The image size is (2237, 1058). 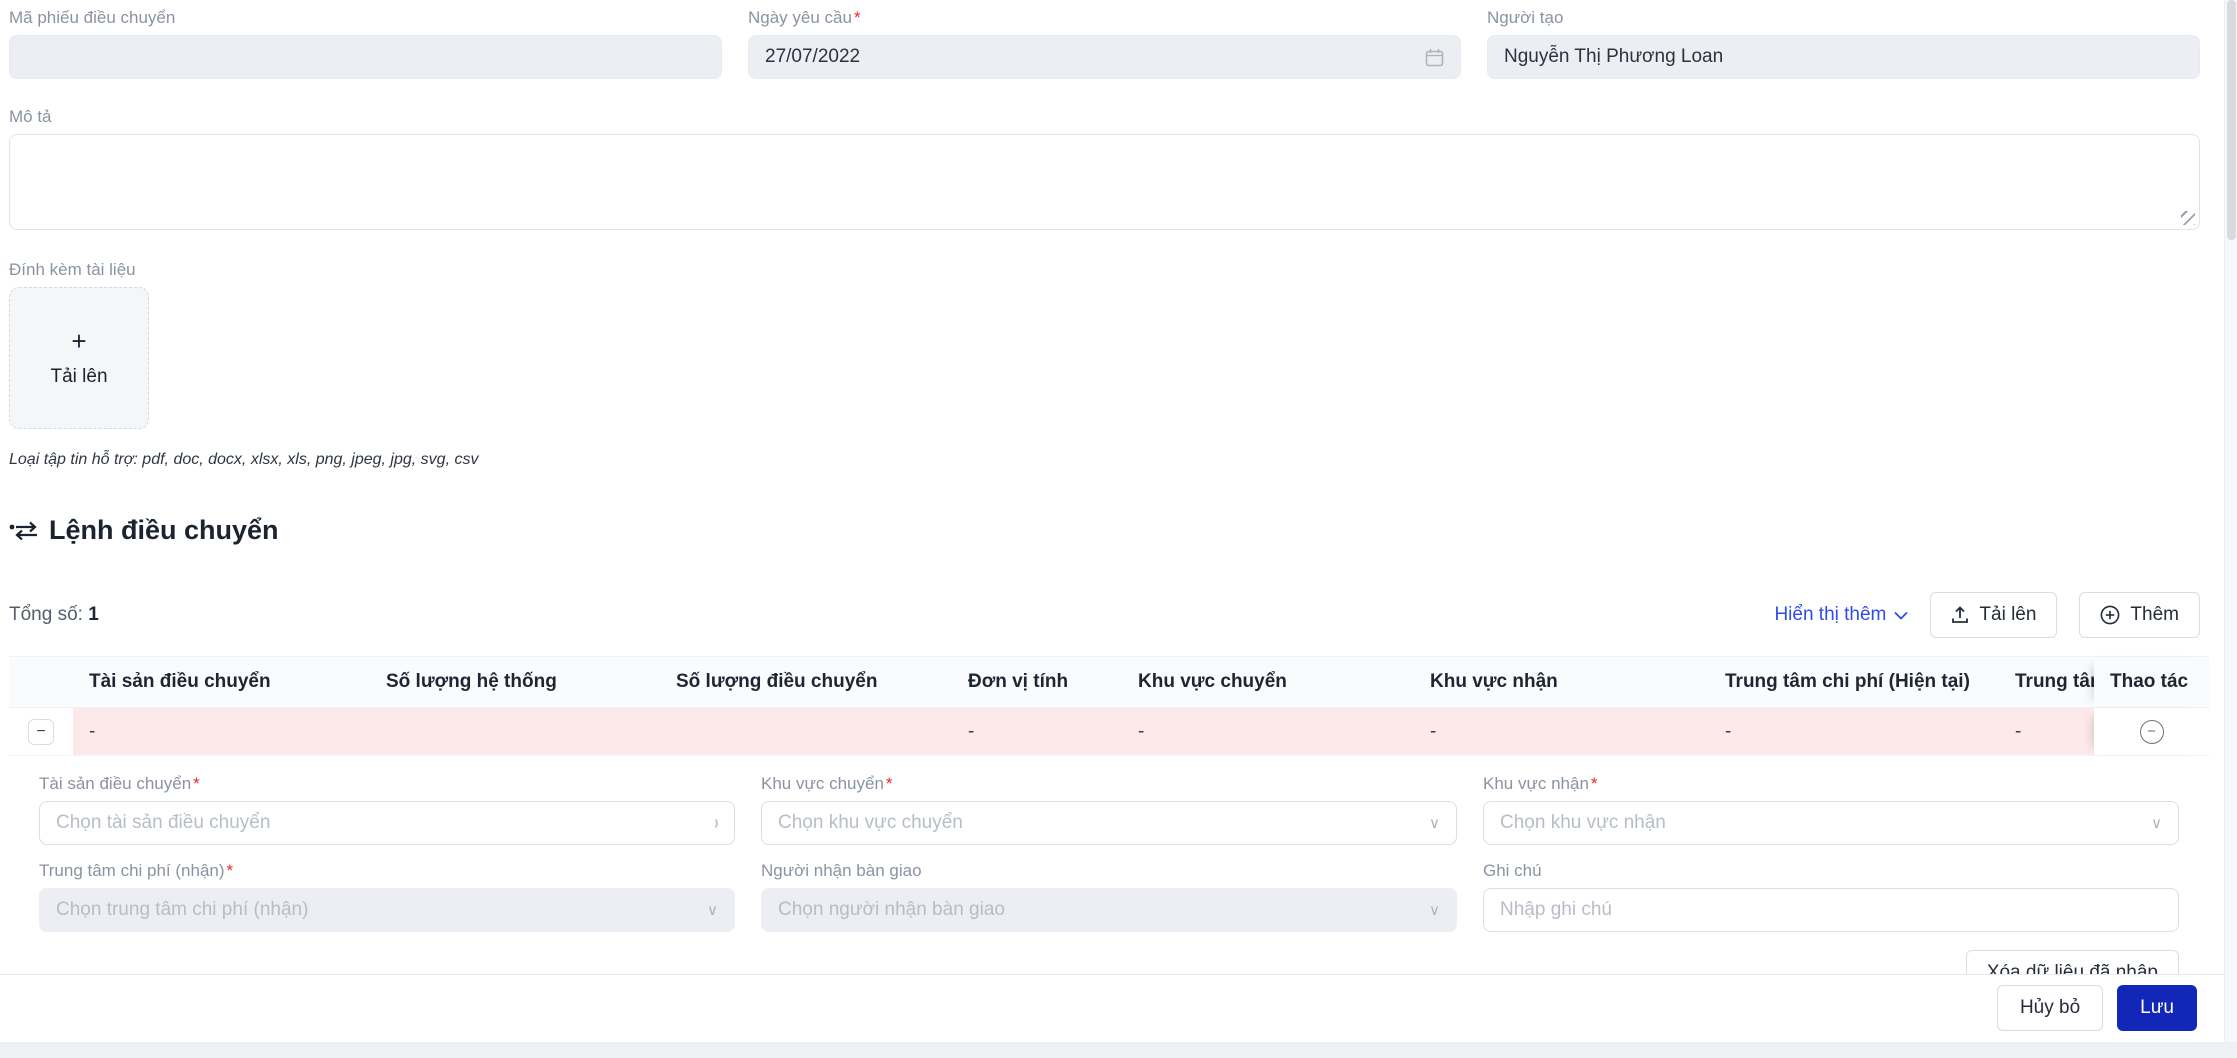 I want to click on receiver-label: Người nhận bàn giao, so click(x=841, y=870).